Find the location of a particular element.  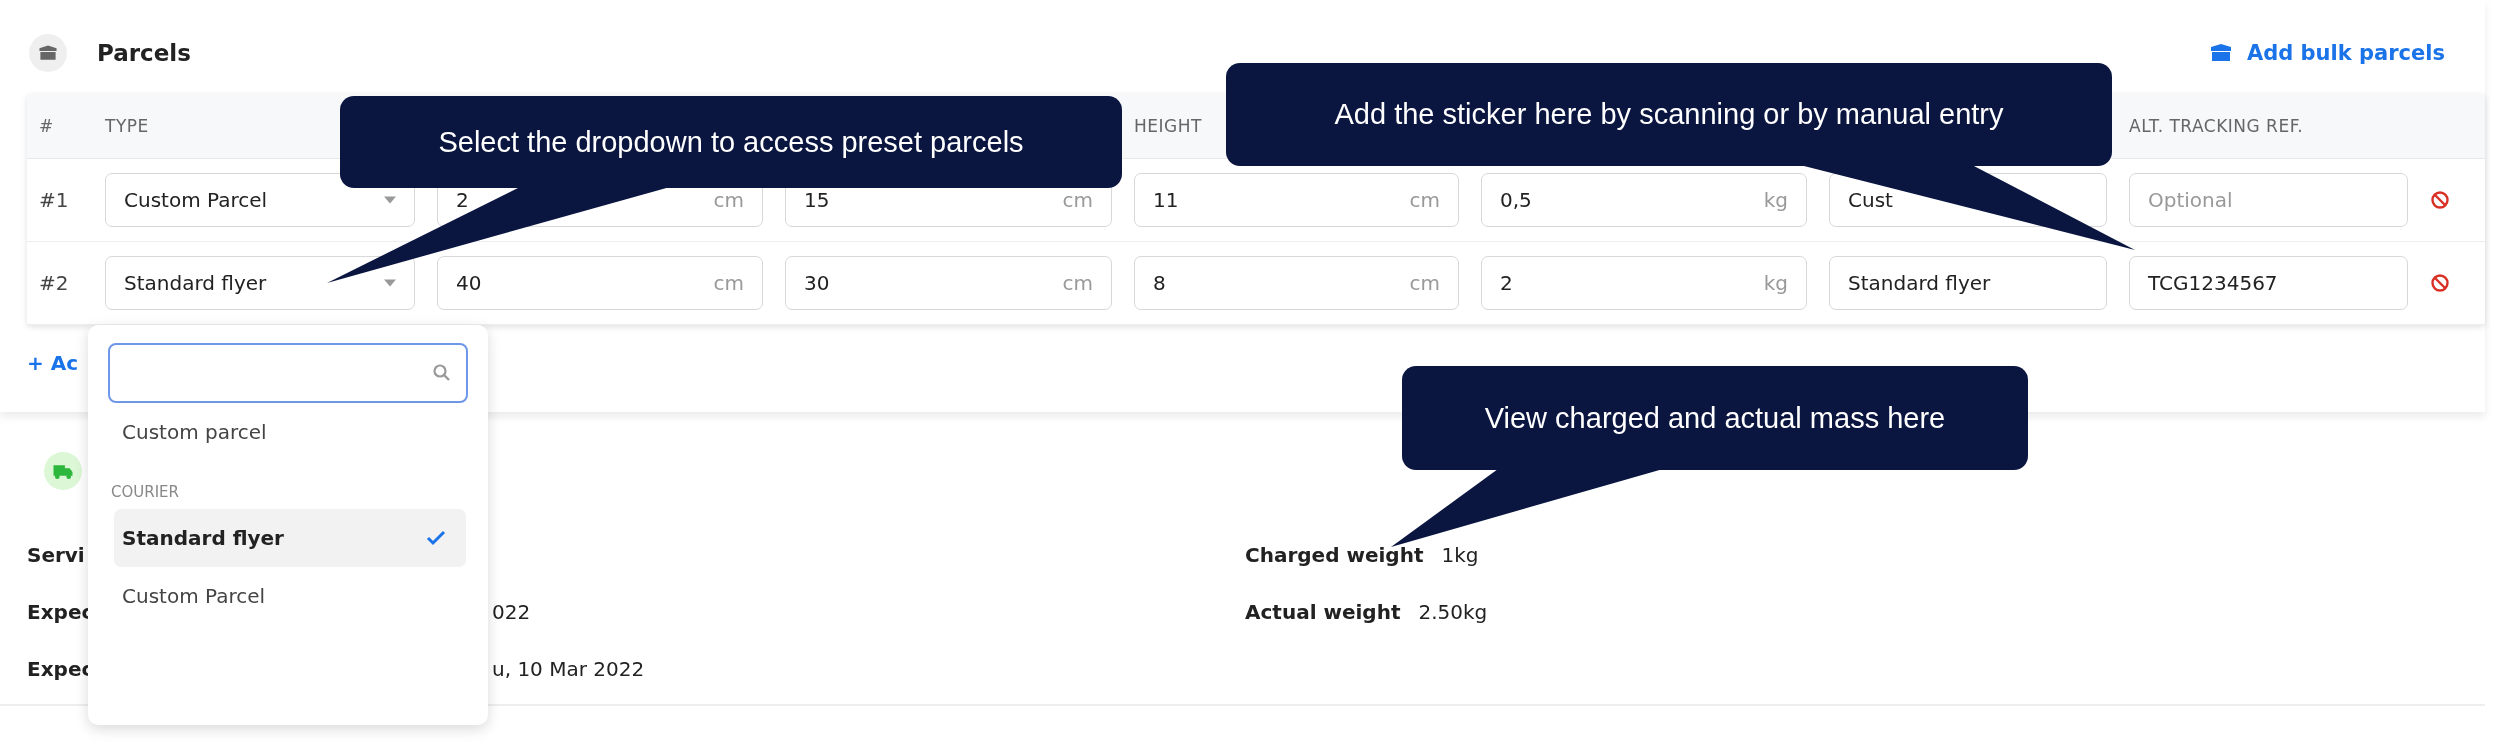

dropdown-option: Standard flyer is located at coordinates (290, 538).